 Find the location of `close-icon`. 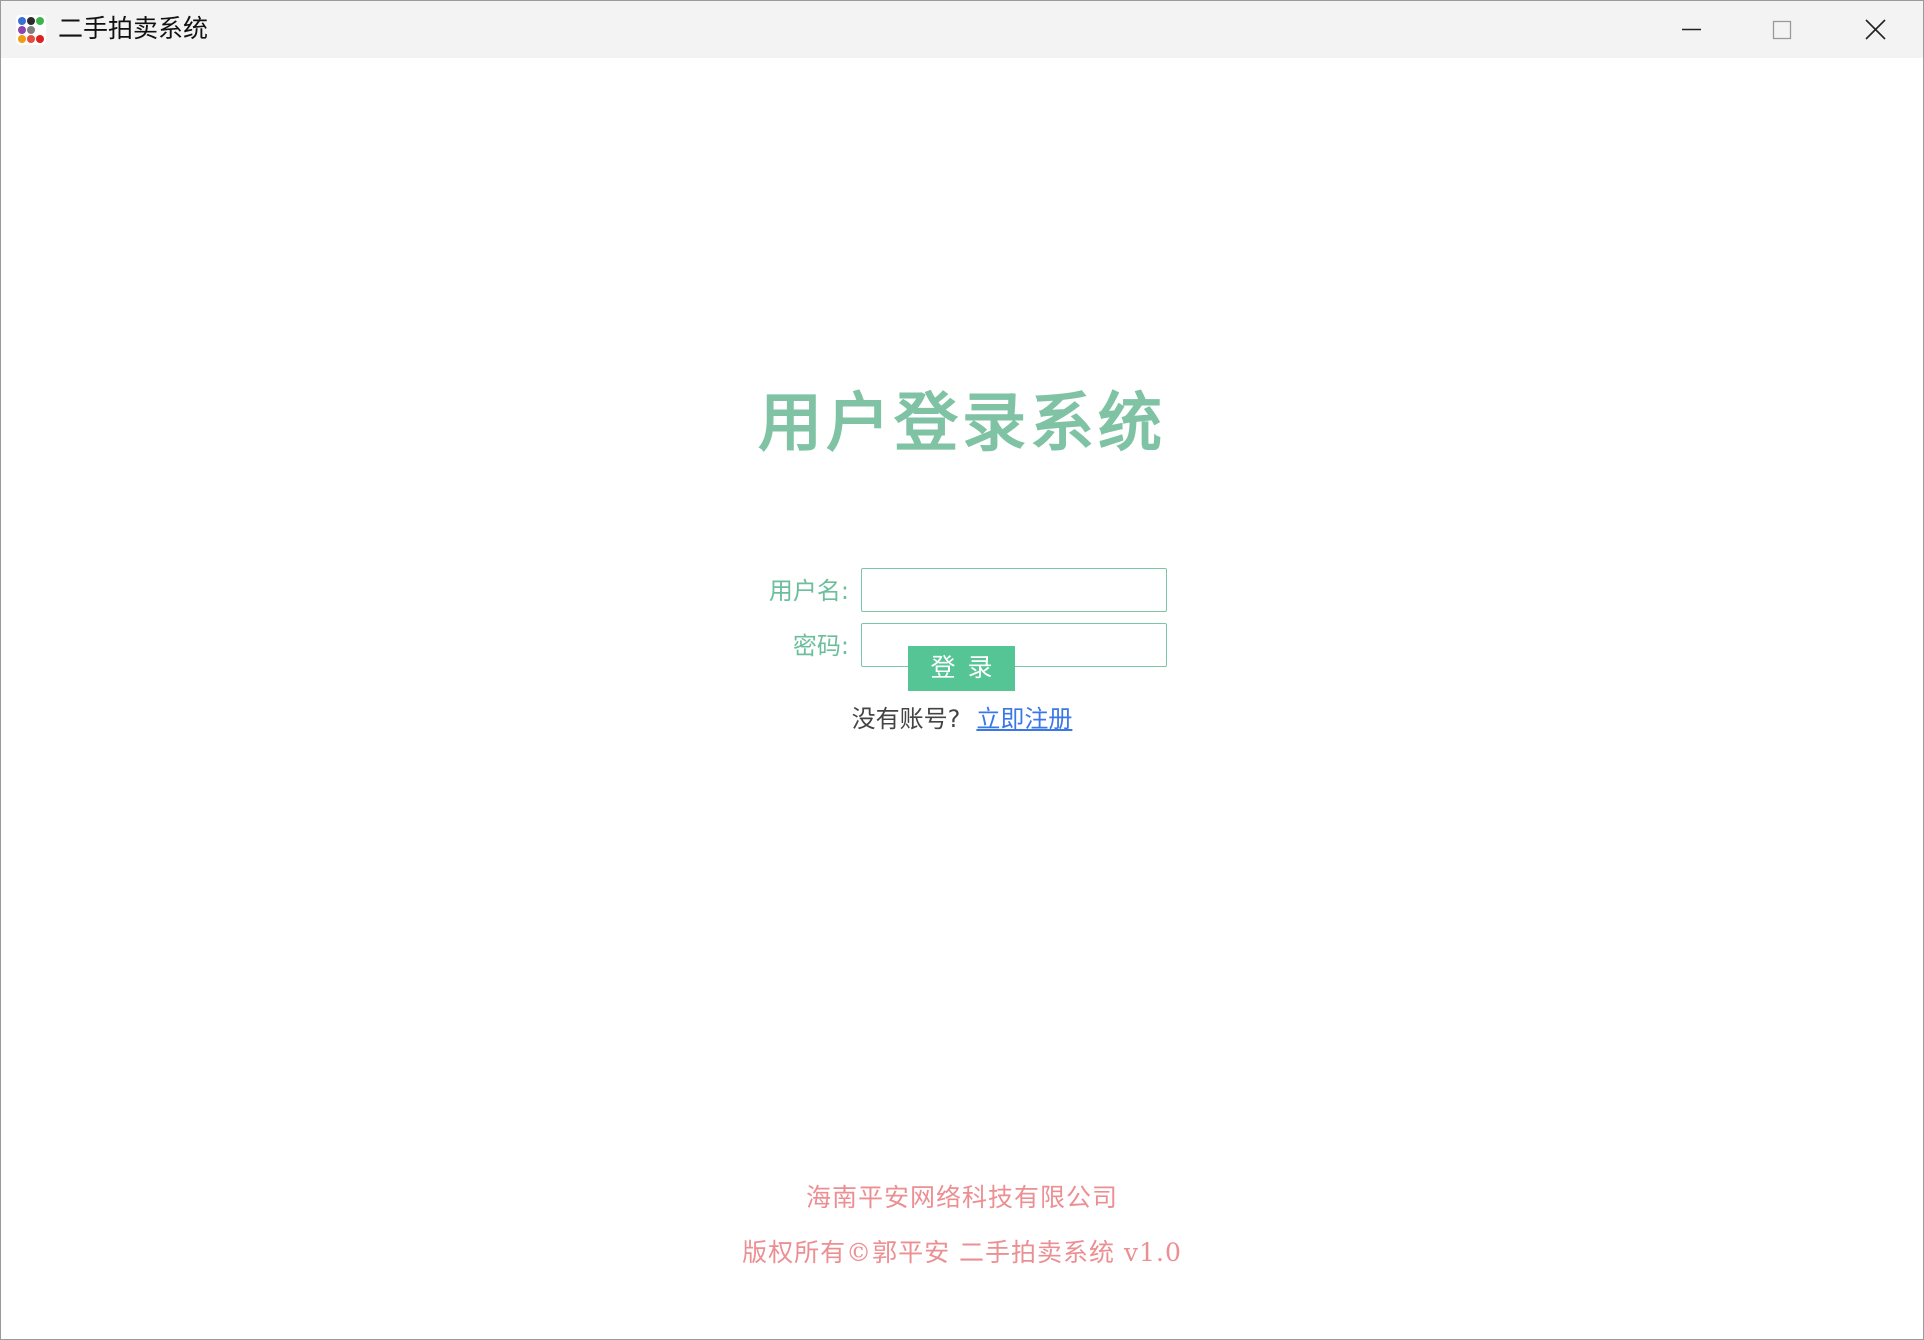

close-icon is located at coordinates (1875, 29).